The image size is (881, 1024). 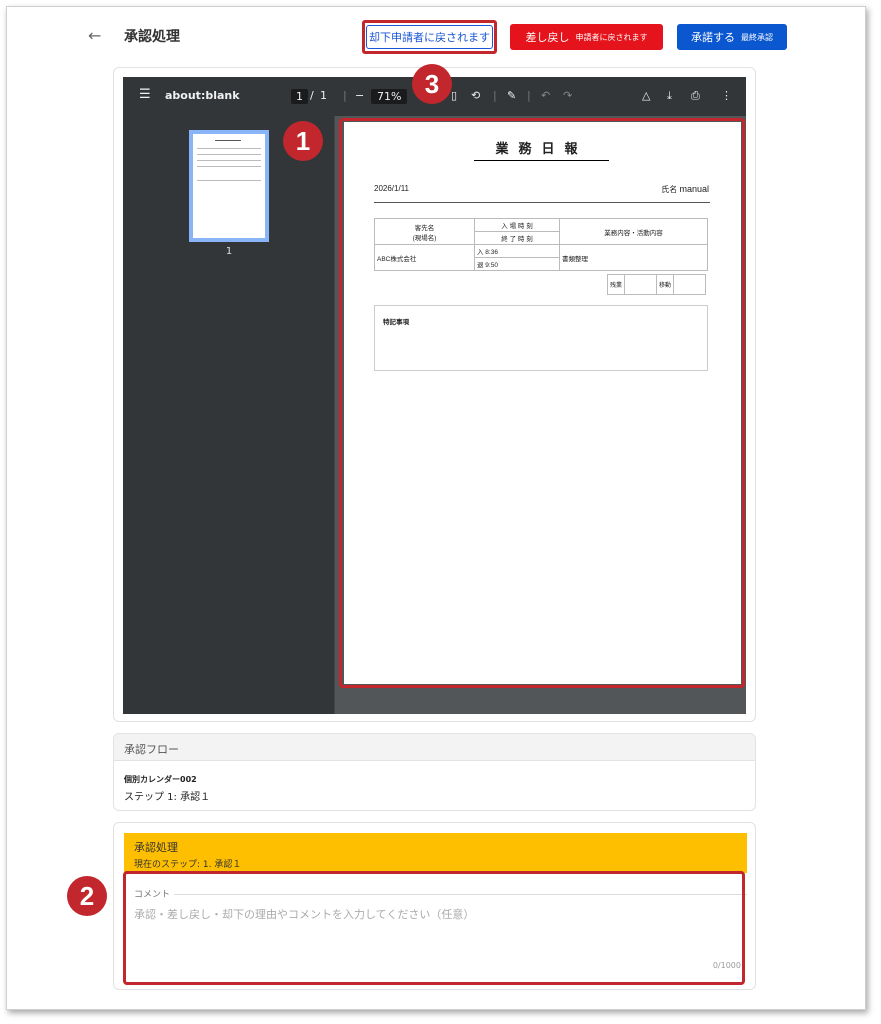 What do you see at coordinates (713, 37) in the screenshot?
I see `approve-label: 承諾する` at bounding box center [713, 37].